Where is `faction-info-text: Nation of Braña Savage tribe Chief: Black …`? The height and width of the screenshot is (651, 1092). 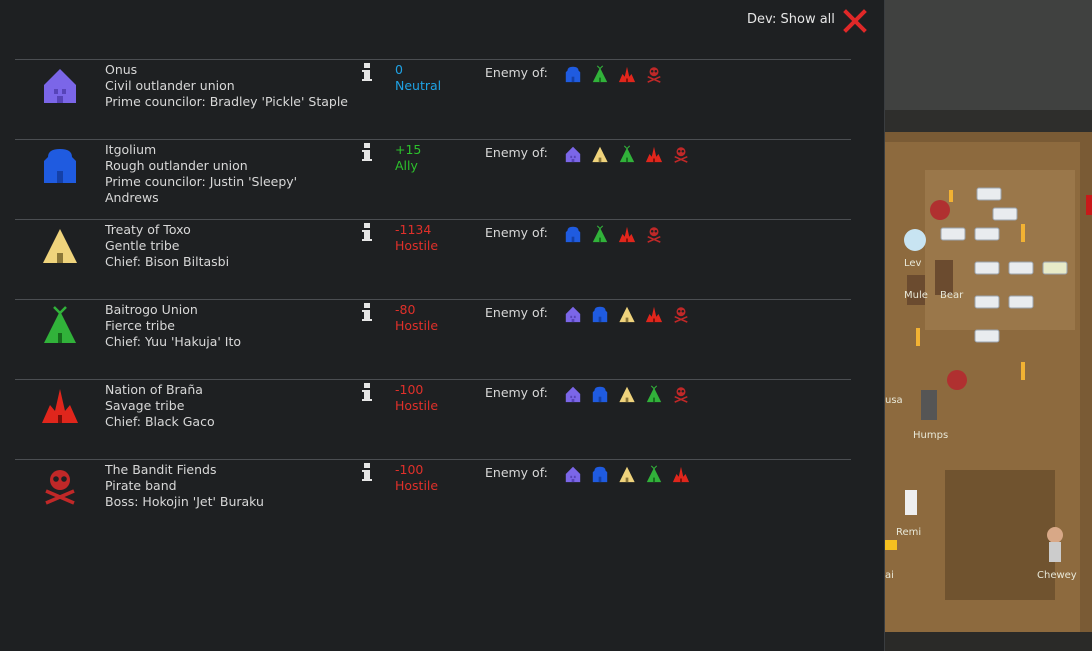 faction-info-text: Nation of Braña Savage tribe Chief: Black … is located at coordinates (232, 406).